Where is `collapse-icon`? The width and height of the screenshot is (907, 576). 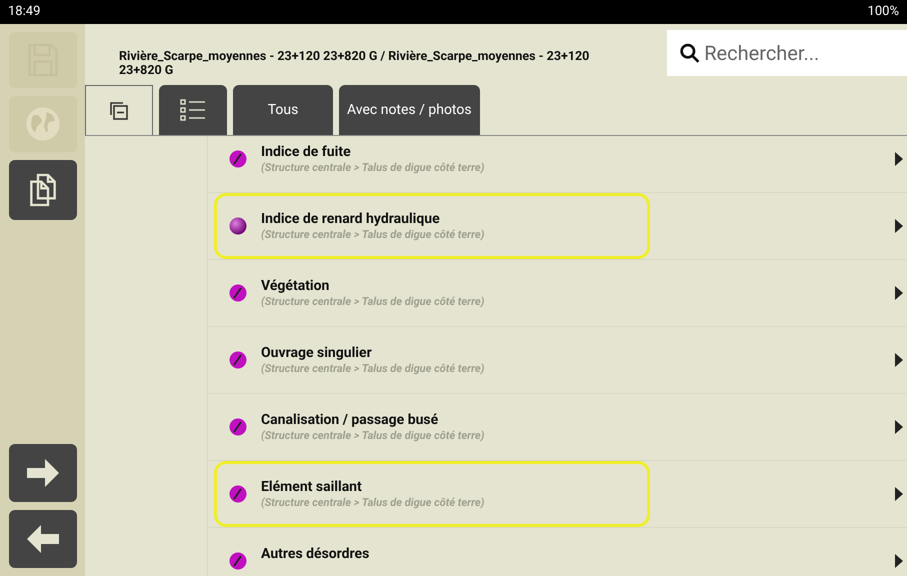 collapse-icon is located at coordinates (119, 110).